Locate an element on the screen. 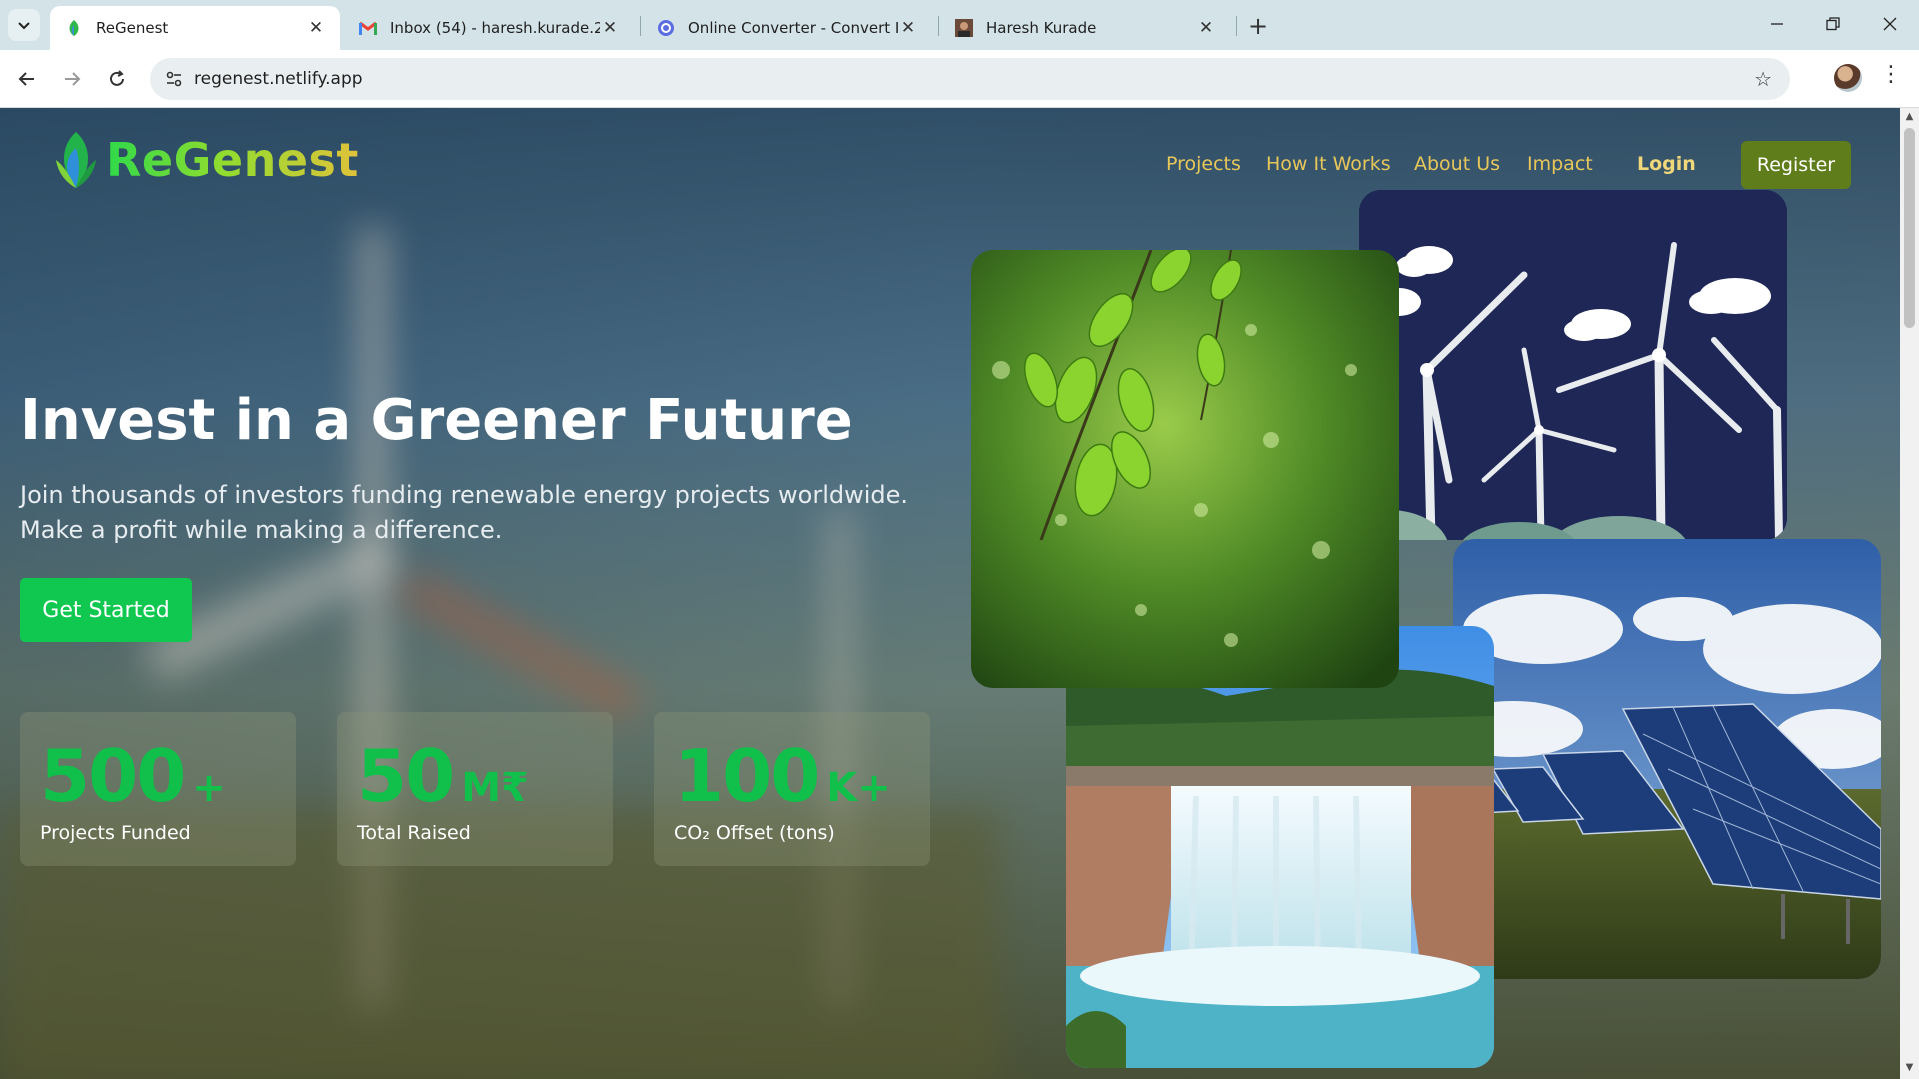 The image size is (1919, 1079). stat-card-projects: 500 + Projects Funded is located at coordinates (158, 789).